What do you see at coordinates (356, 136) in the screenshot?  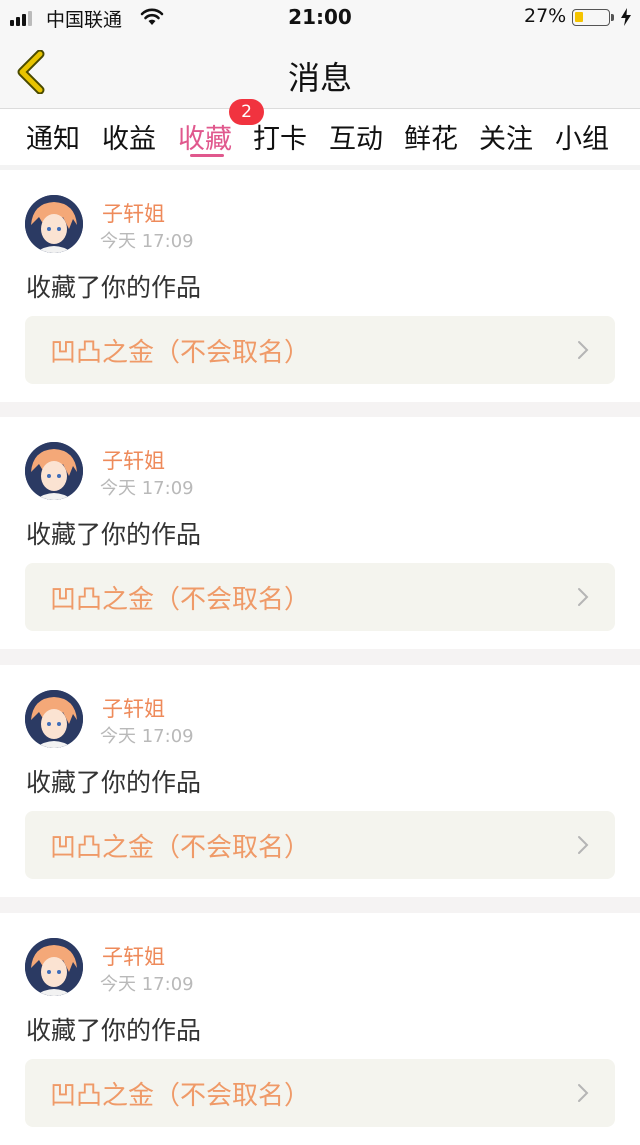 I see `tab-interactions: 互动` at bounding box center [356, 136].